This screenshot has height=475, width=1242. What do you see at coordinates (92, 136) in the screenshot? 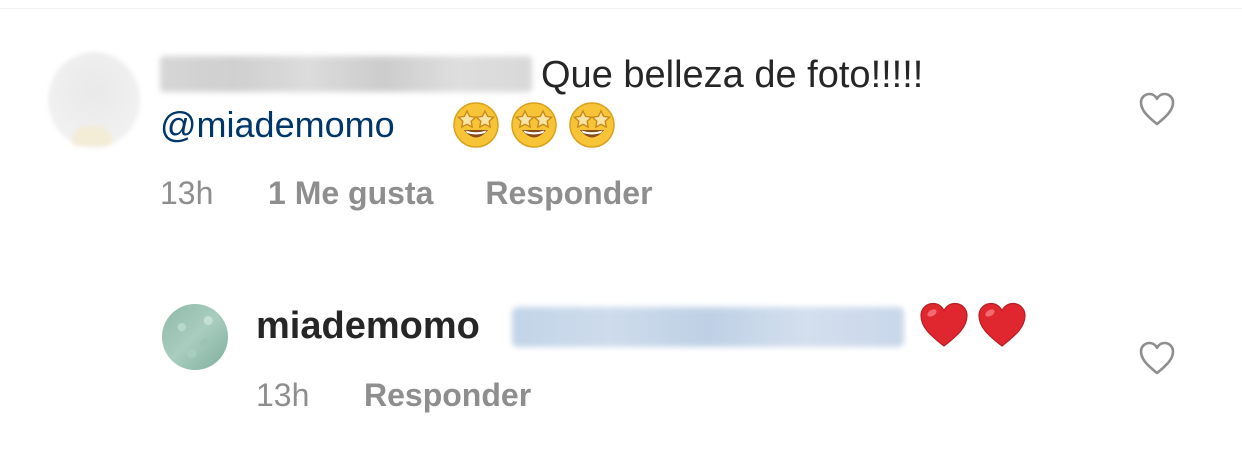
I see `avatar-detail` at bounding box center [92, 136].